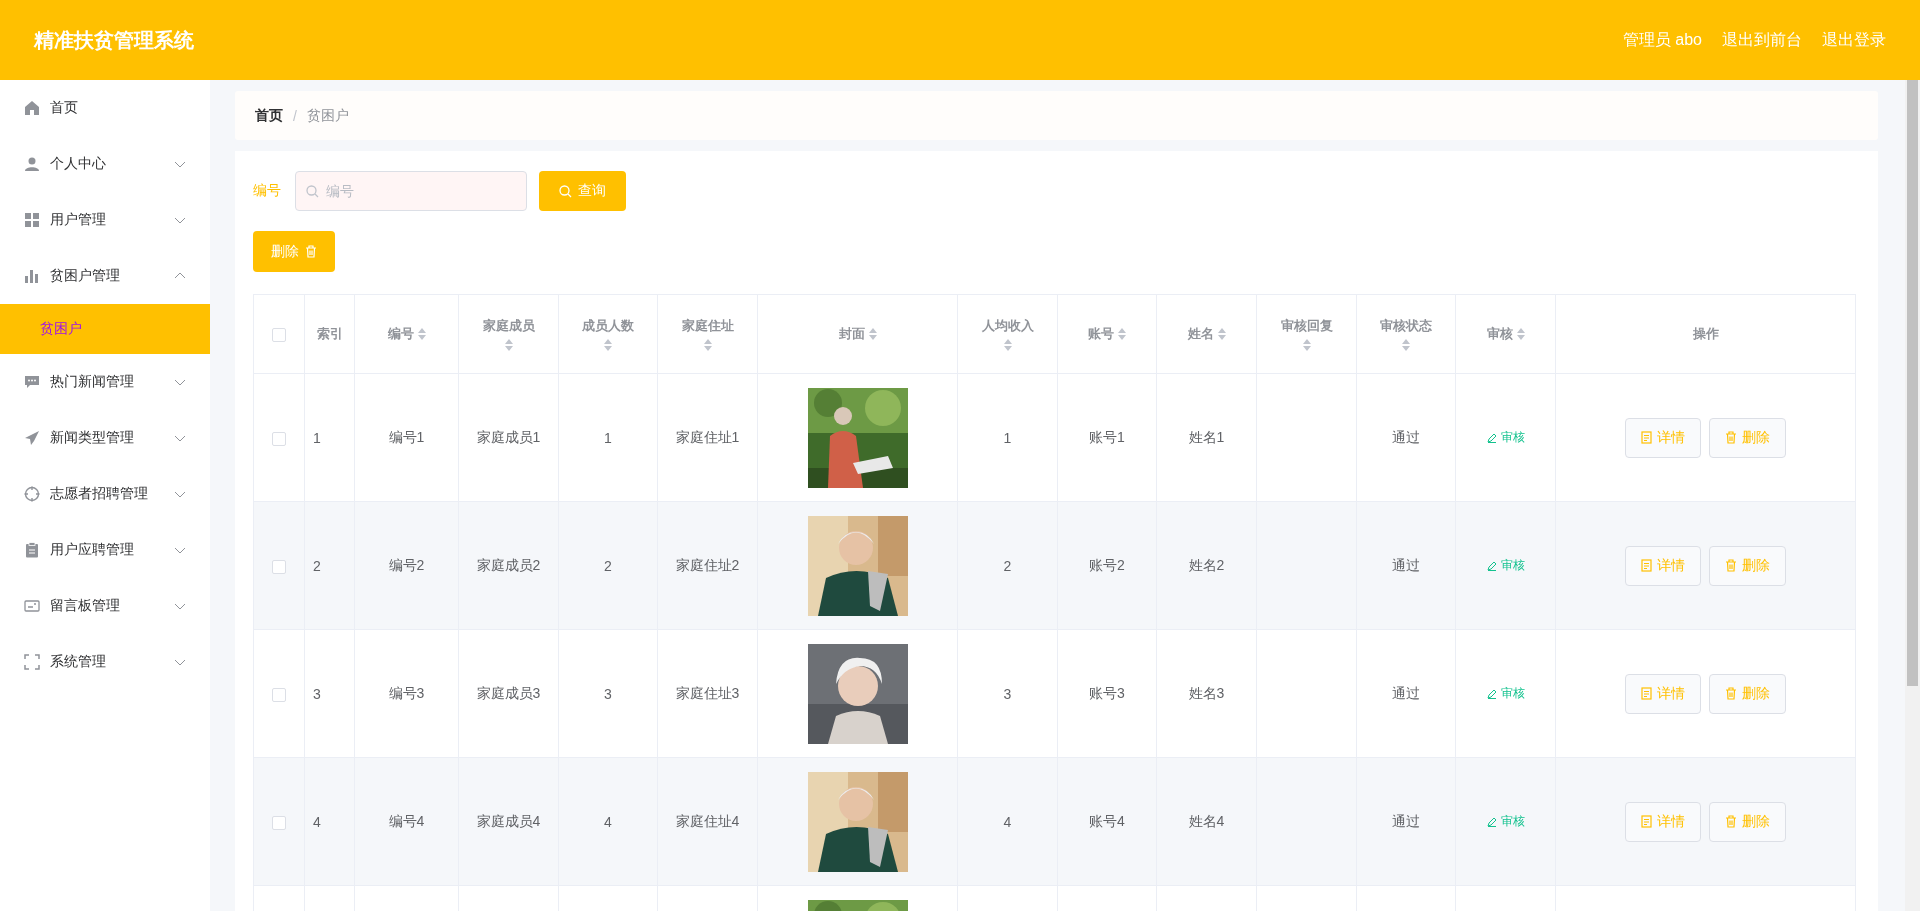 Image resolution: width=1920 pixels, height=911 pixels. I want to click on column-header: 审核, so click(1499, 334).